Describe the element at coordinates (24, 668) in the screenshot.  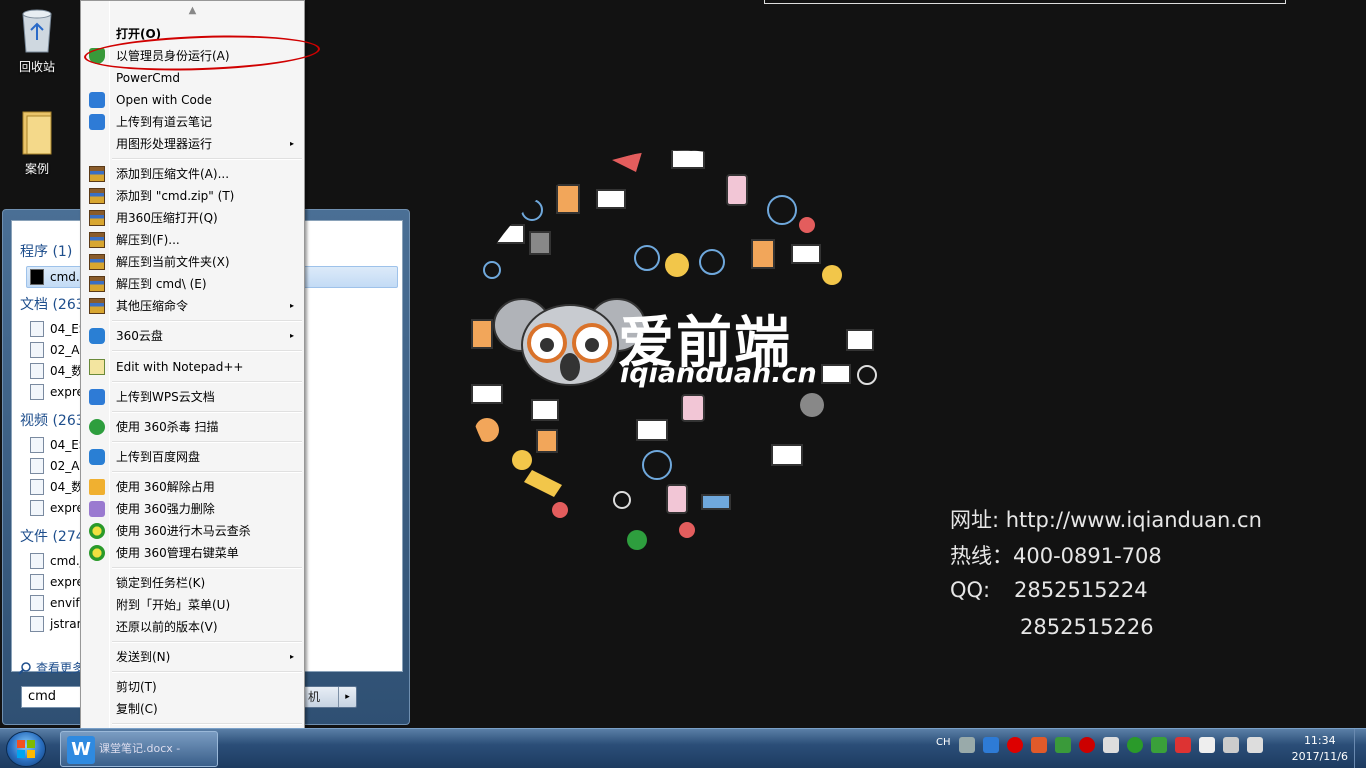
I see `search-icon` at that location.